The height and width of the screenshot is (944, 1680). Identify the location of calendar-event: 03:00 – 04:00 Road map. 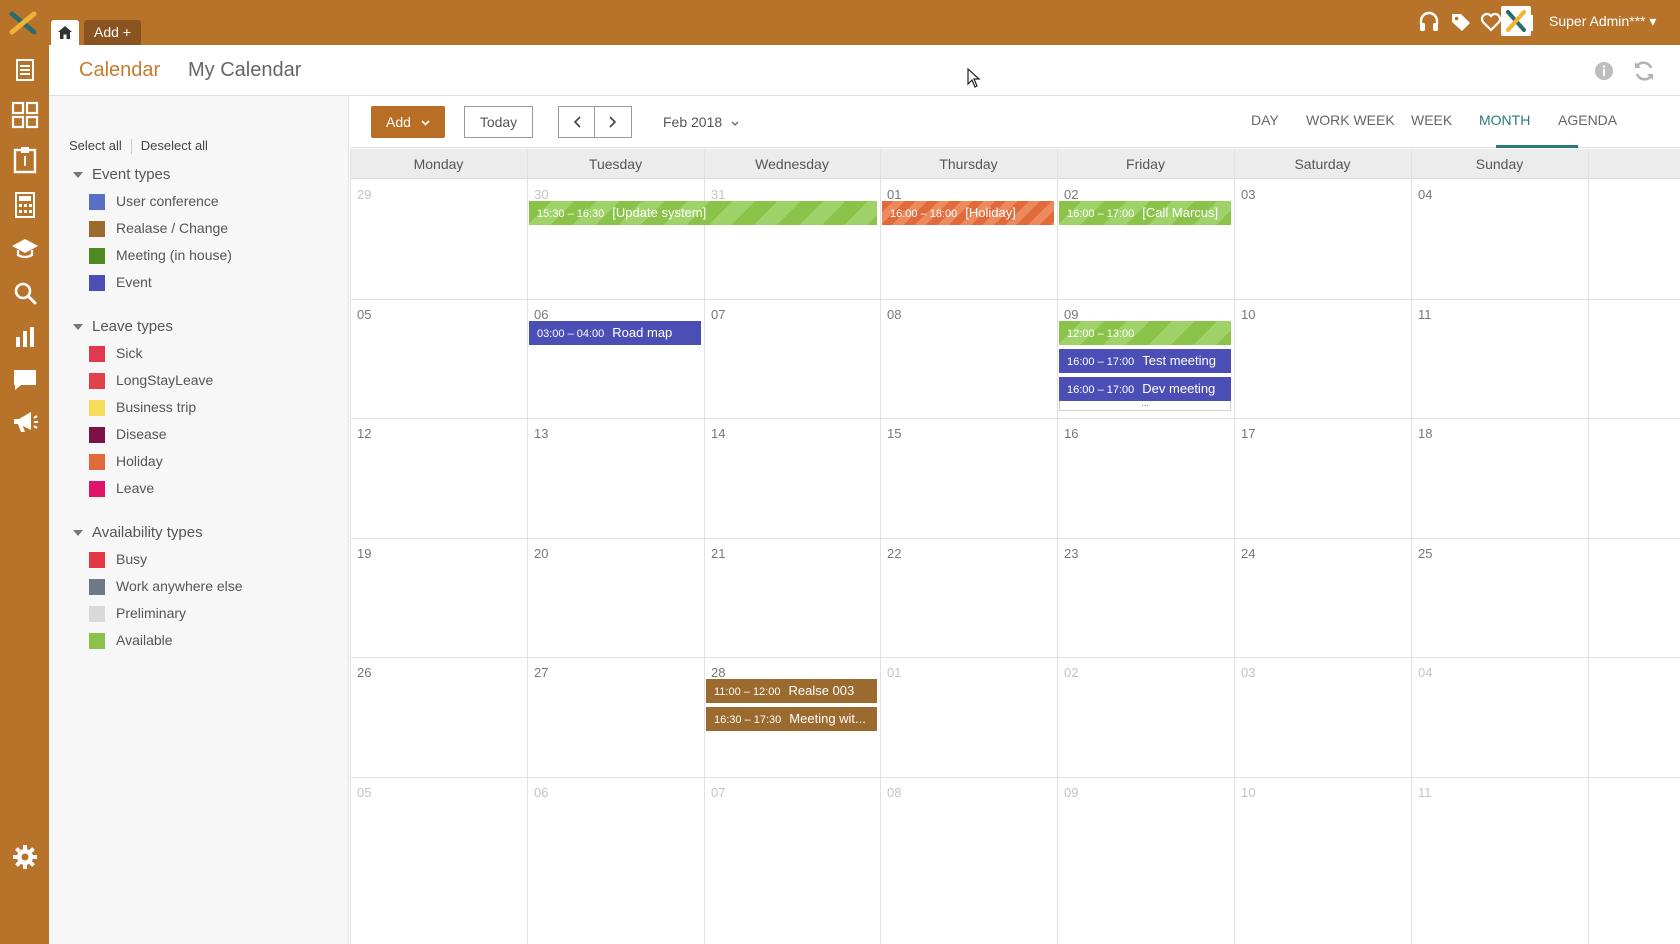
(615, 332).